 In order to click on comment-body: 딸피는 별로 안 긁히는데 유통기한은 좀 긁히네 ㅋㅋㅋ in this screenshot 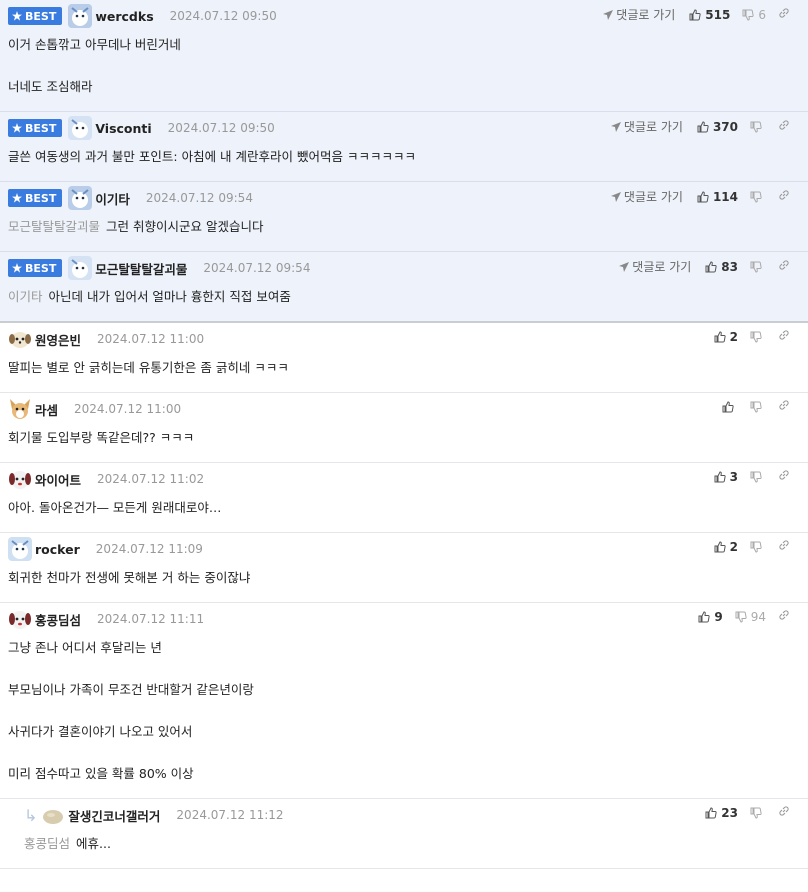, I will do `click(148, 367)`.